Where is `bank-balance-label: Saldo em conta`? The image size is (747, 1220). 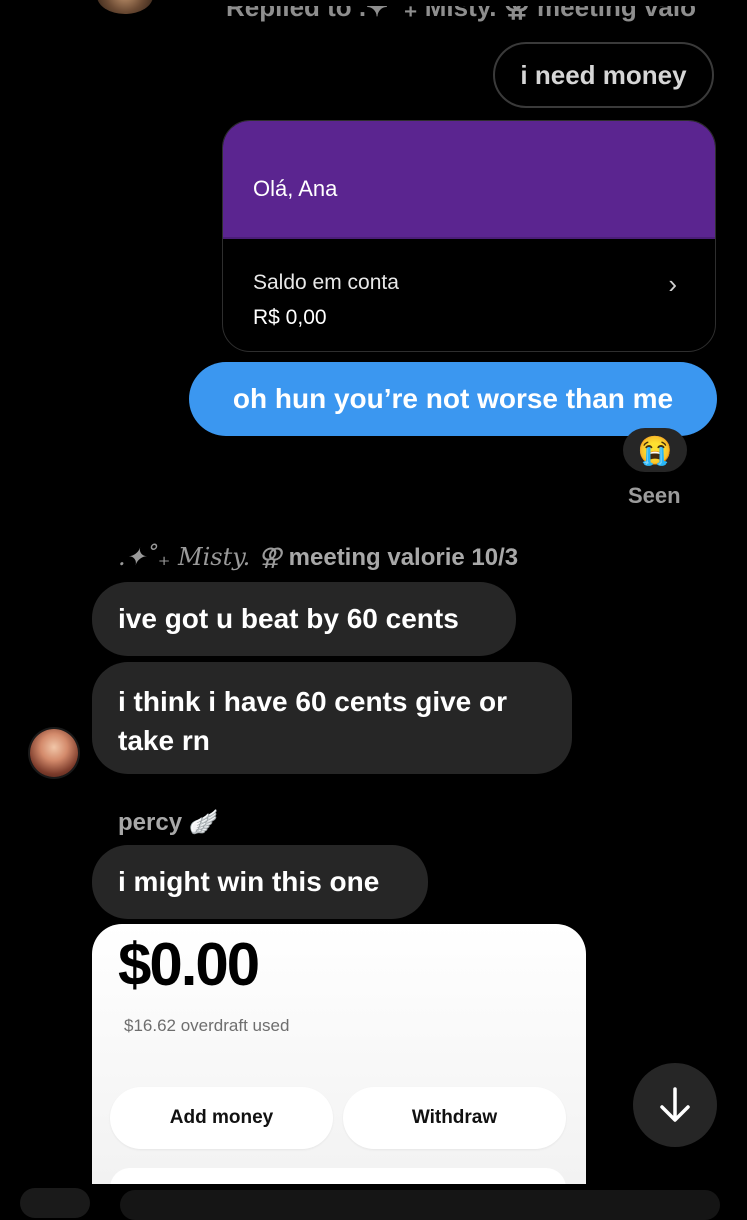 bank-balance-label: Saldo em conta is located at coordinates (326, 282).